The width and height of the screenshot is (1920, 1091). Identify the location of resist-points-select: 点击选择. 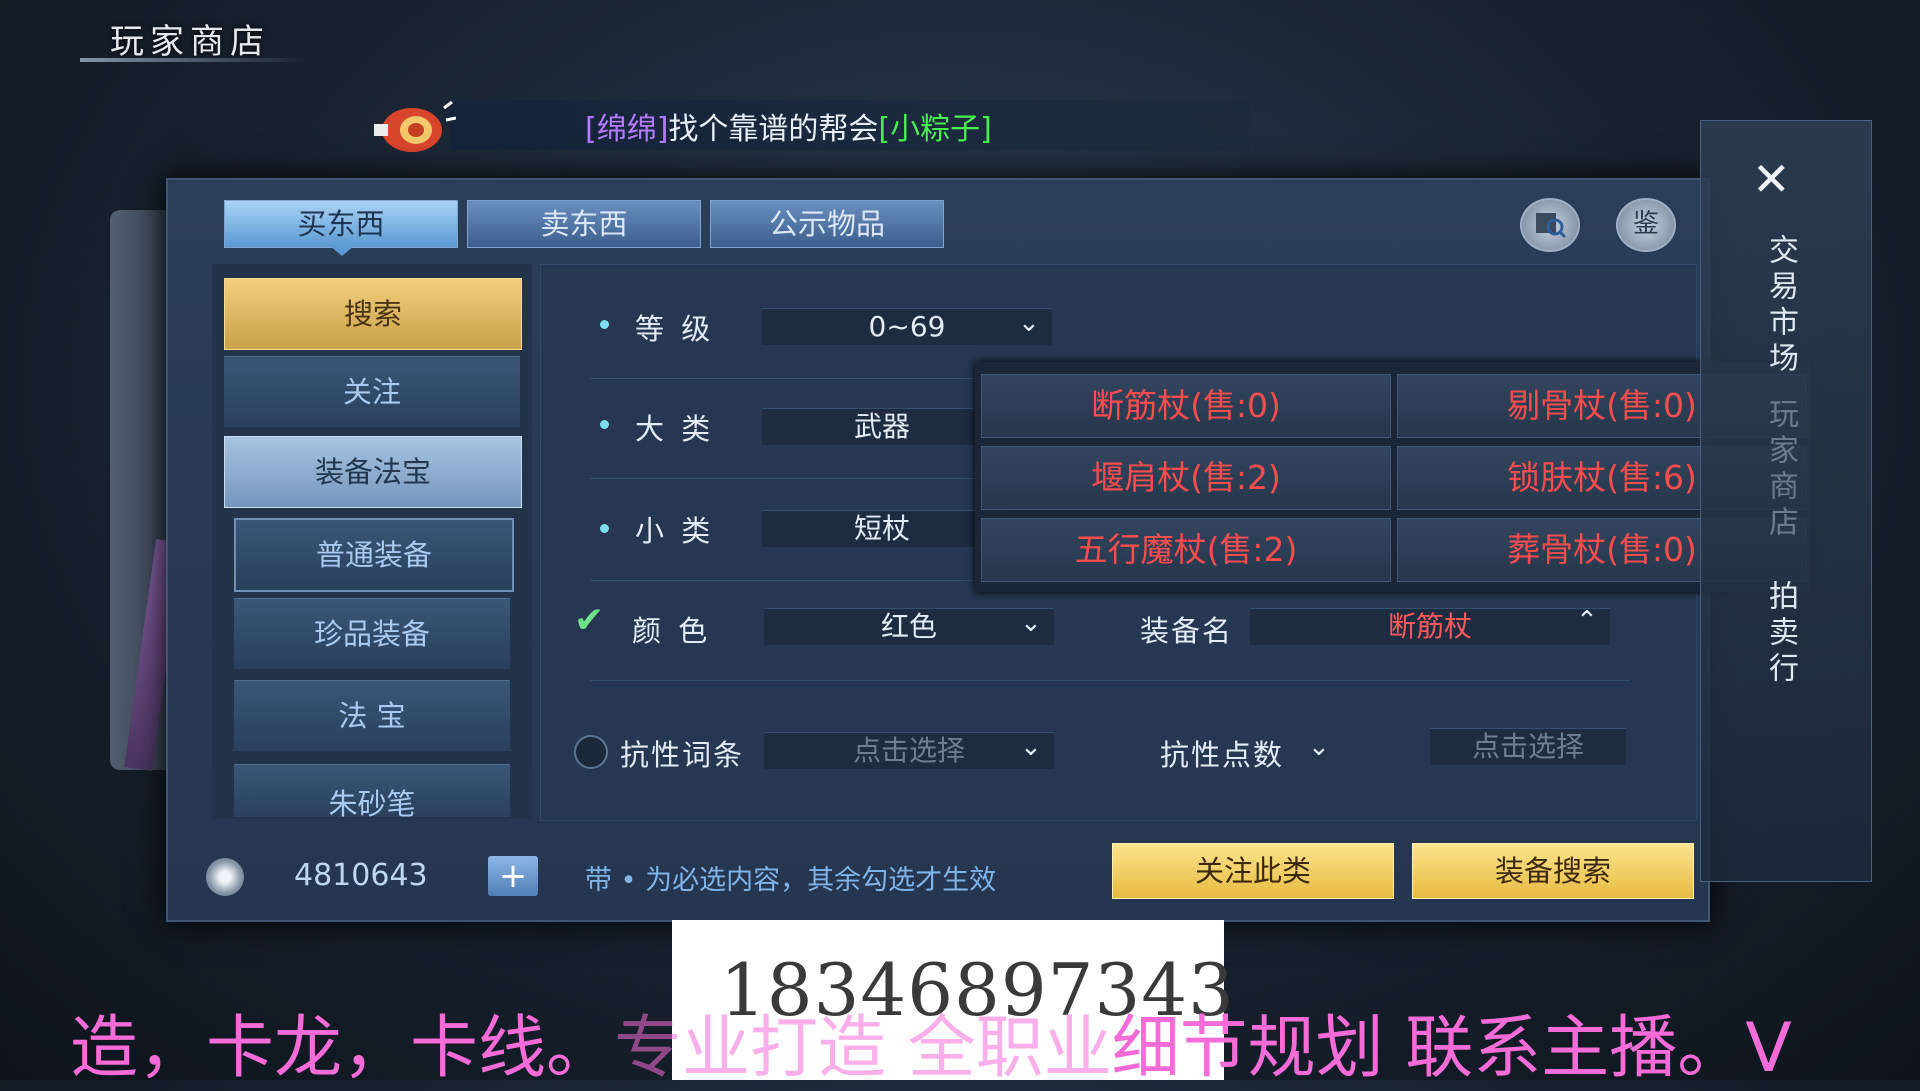
(1528, 746).